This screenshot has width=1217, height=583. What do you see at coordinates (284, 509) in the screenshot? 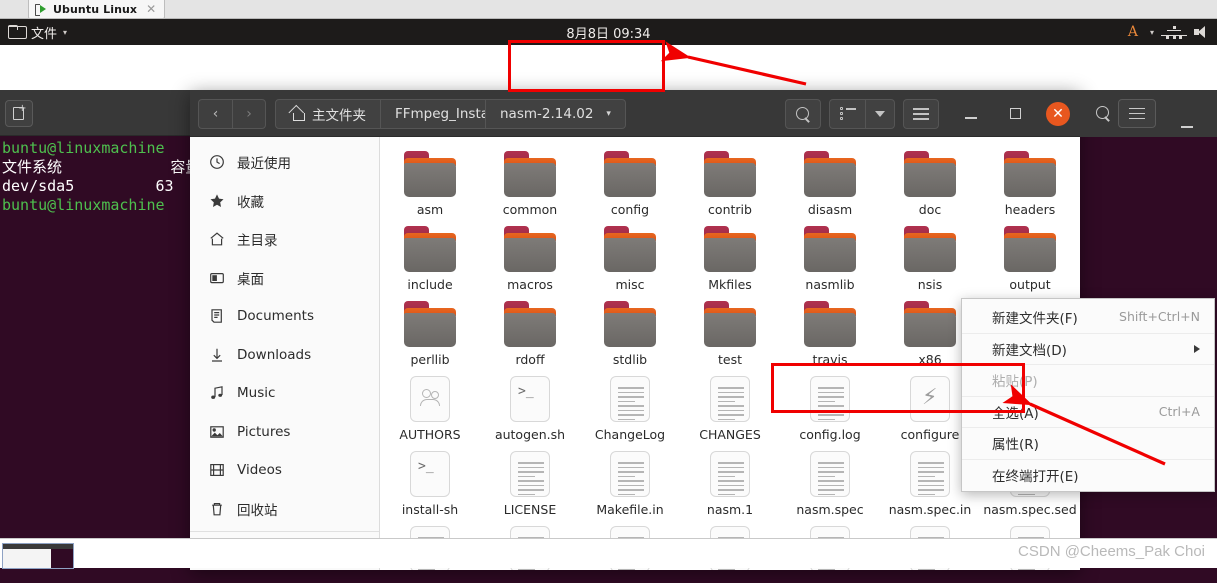
I see `sidebar-item-trash: 回收站` at bounding box center [284, 509].